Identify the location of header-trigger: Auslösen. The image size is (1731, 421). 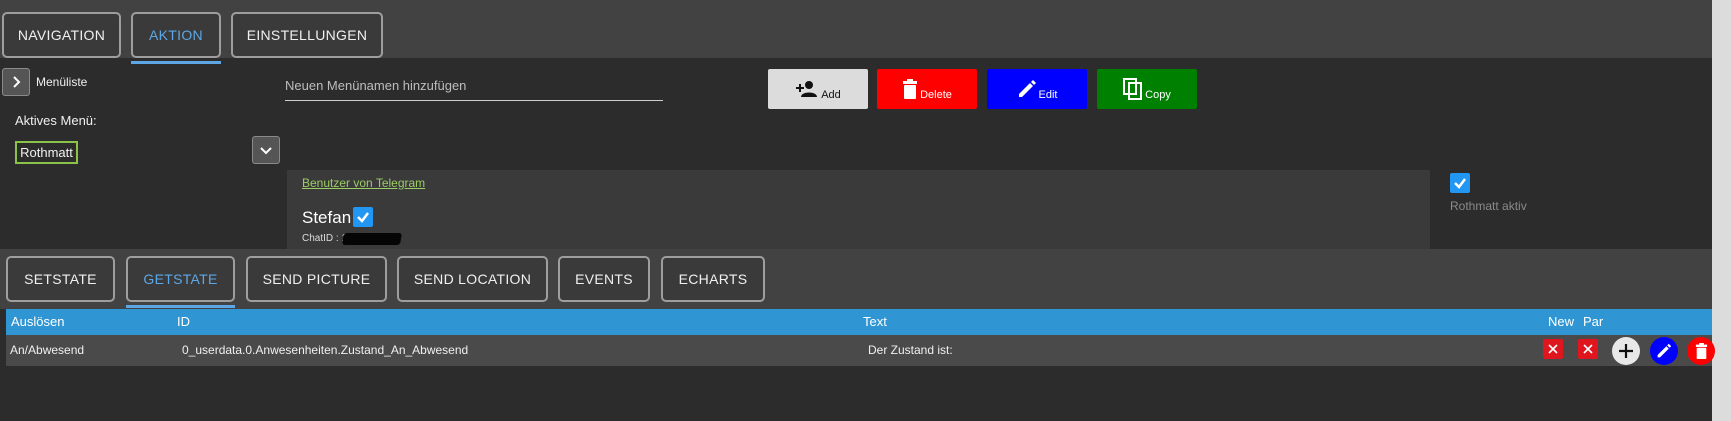
(38, 321).